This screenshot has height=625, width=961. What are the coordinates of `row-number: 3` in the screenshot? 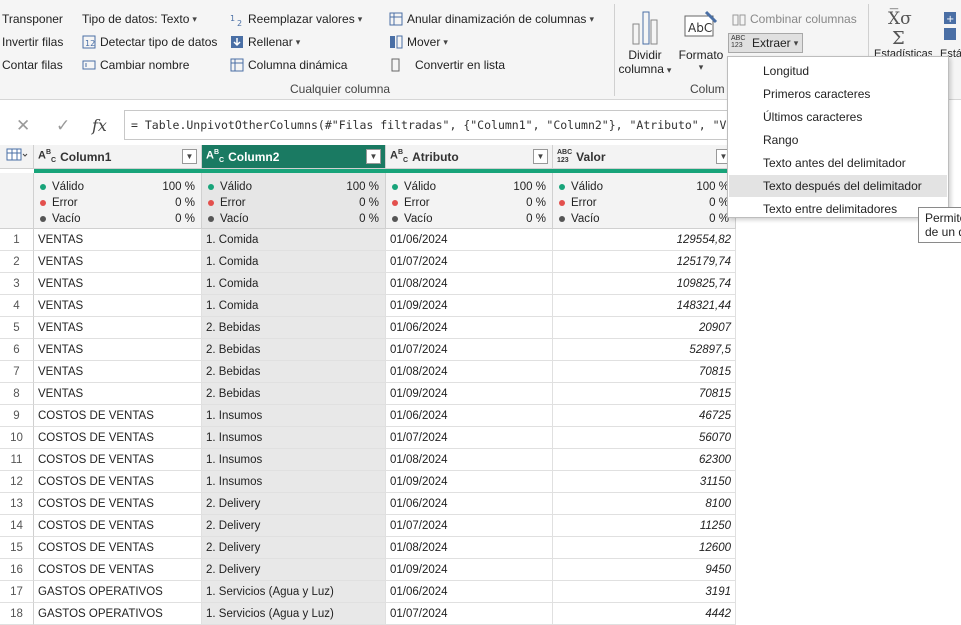 It's located at (17, 284).